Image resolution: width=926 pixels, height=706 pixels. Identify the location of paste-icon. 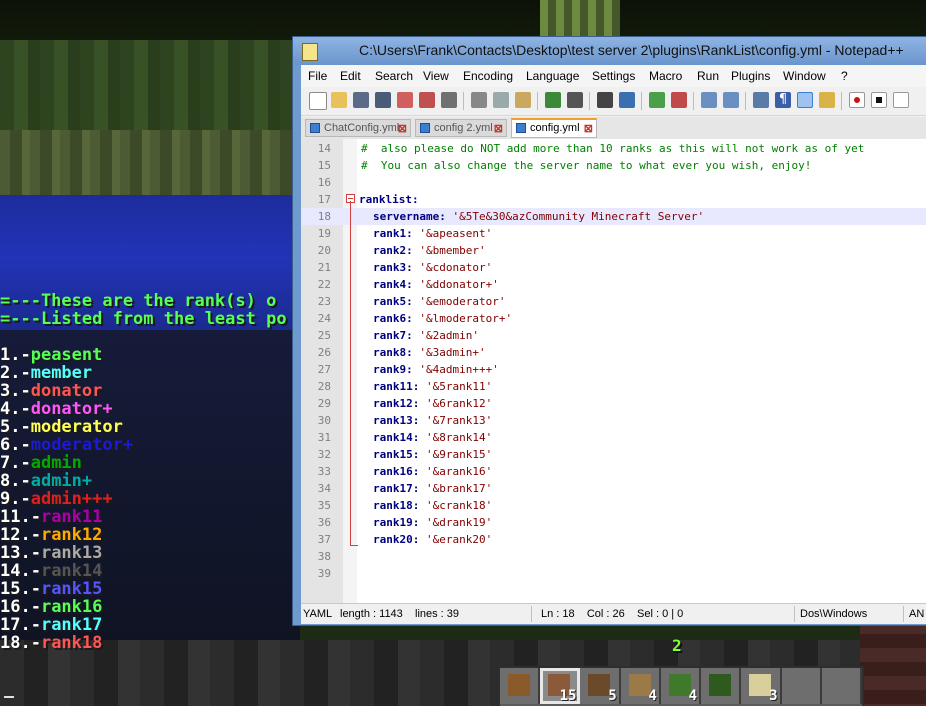
(523, 100).